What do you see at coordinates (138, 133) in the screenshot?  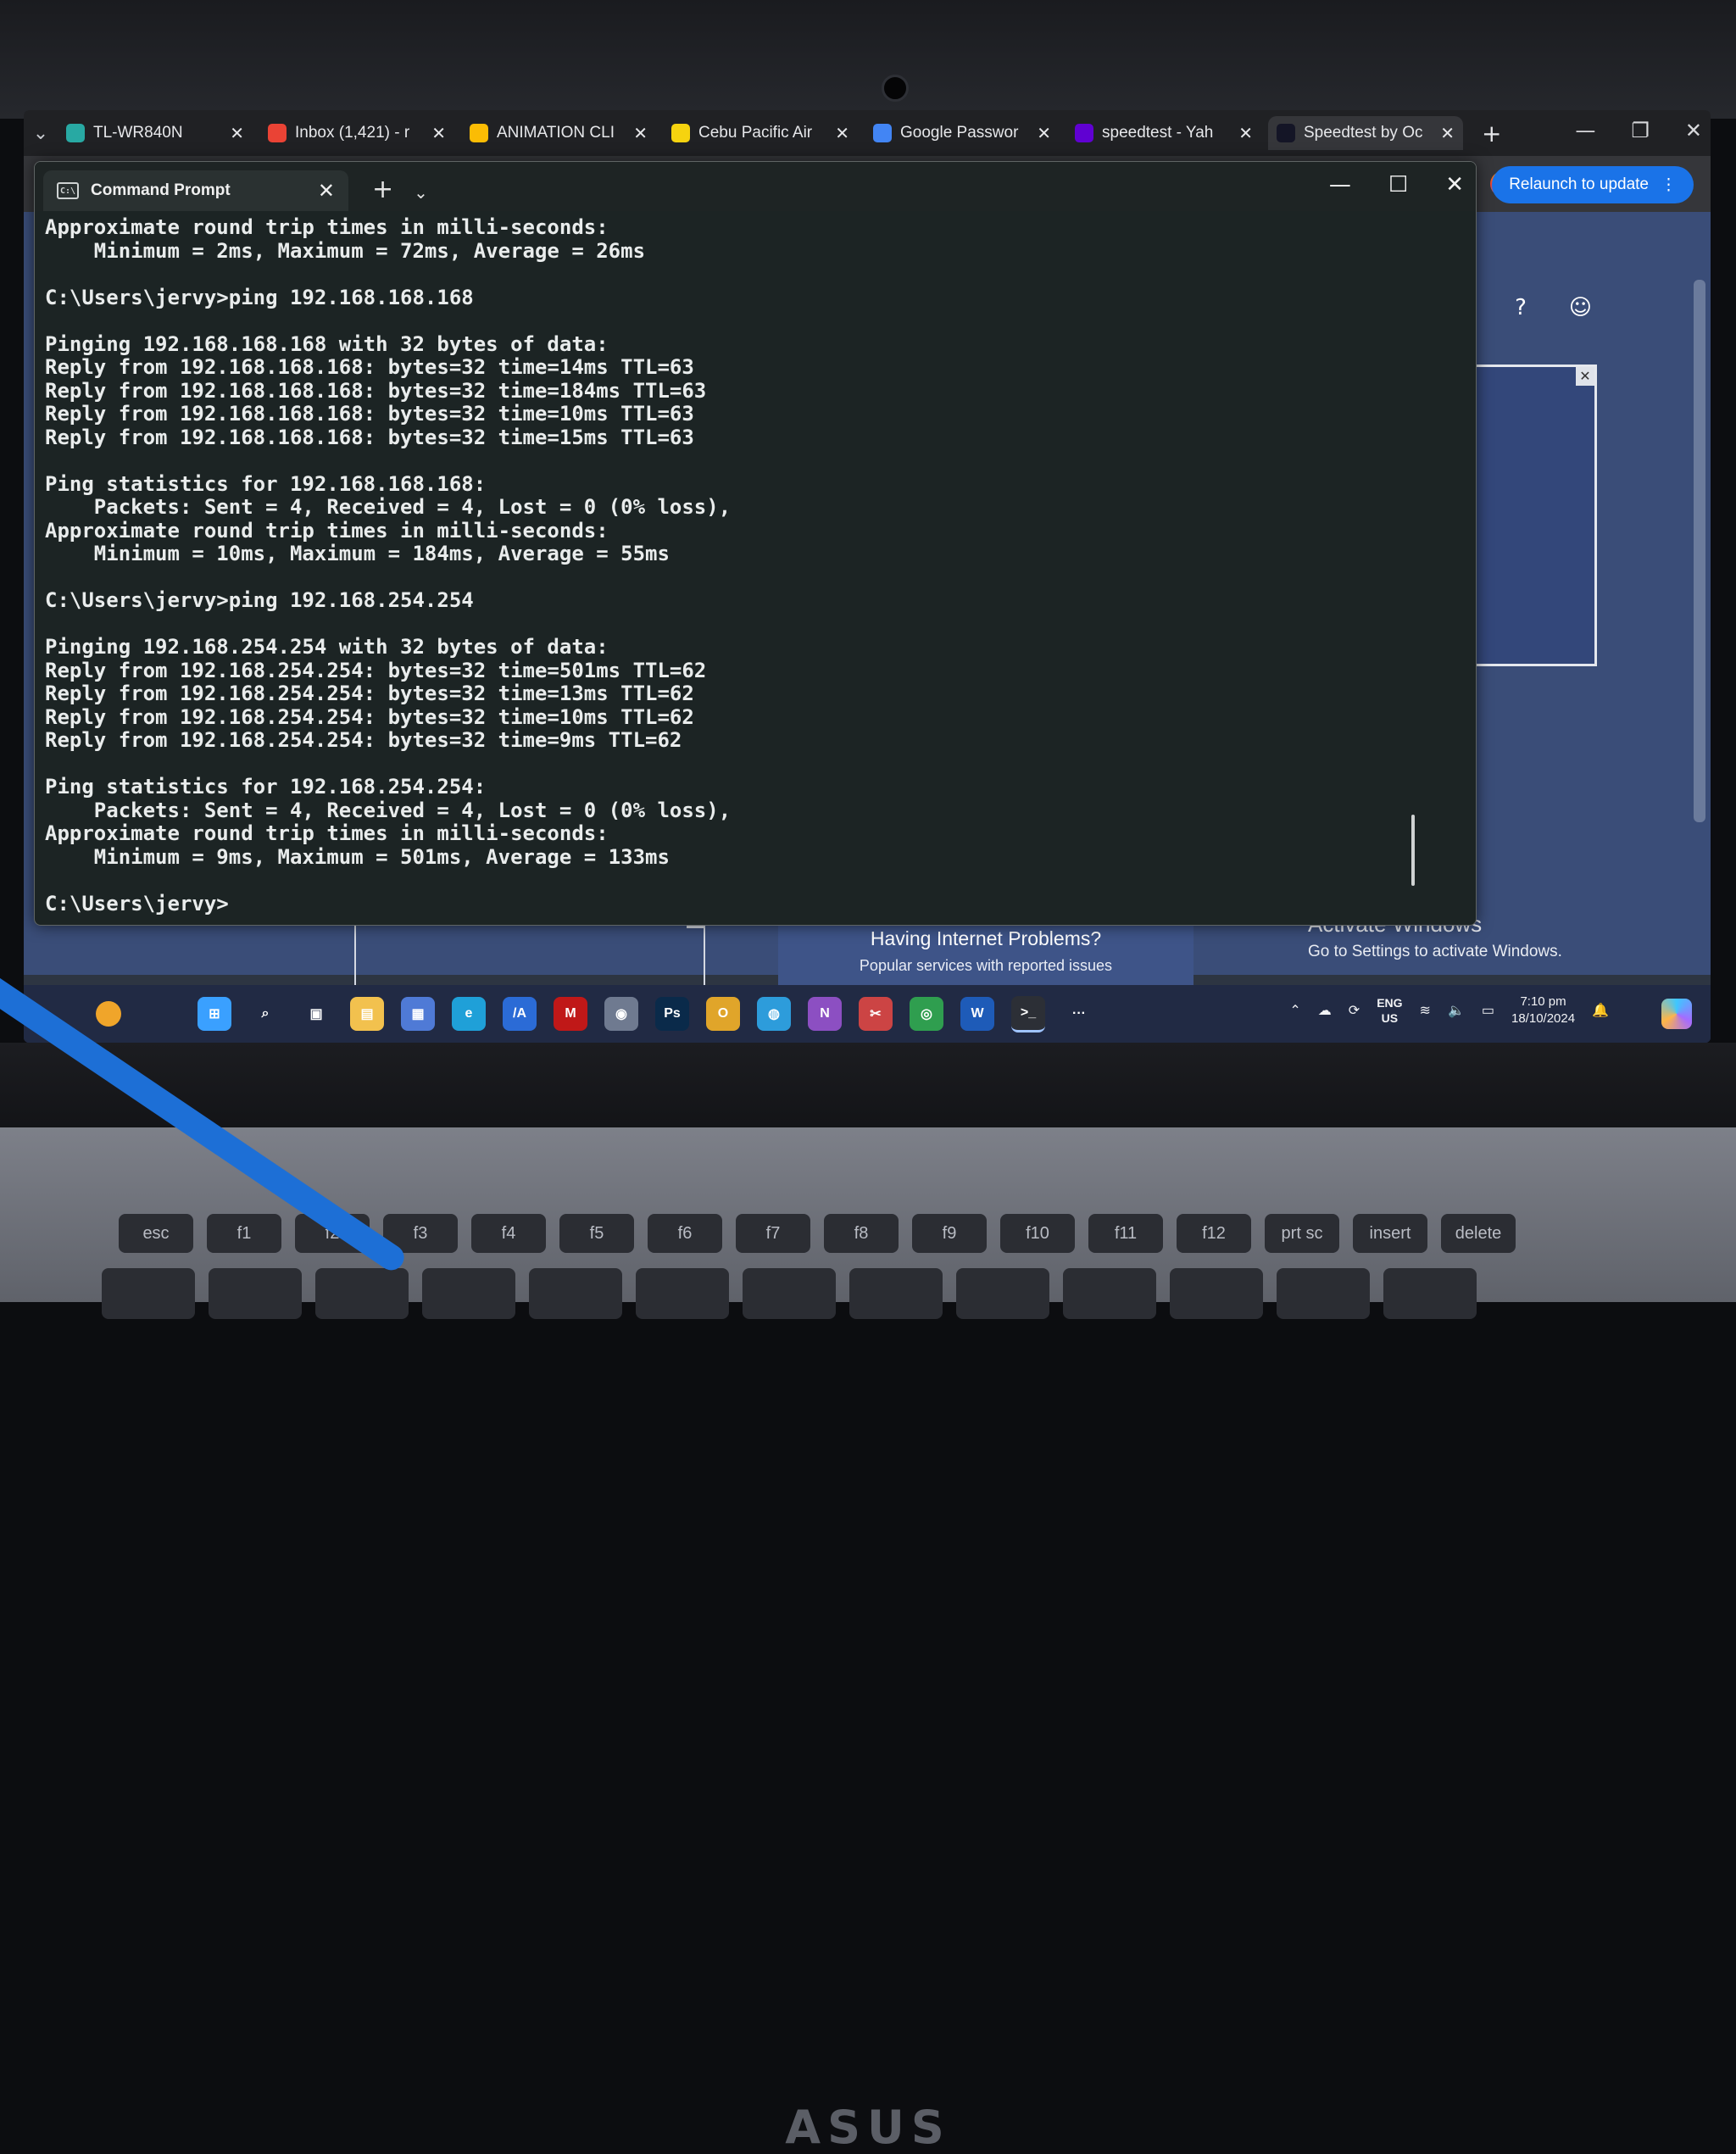 I see `browser-tab-label: TL-WR840N` at bounding box center [138, 133].